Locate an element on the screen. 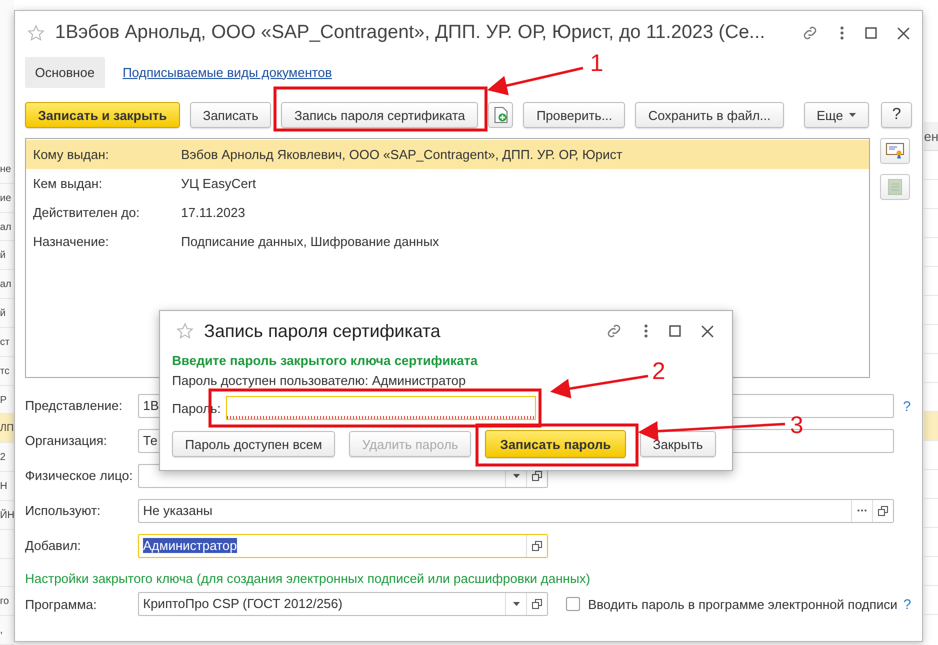  input-field: Администратор is located at coordinates (343, 546).